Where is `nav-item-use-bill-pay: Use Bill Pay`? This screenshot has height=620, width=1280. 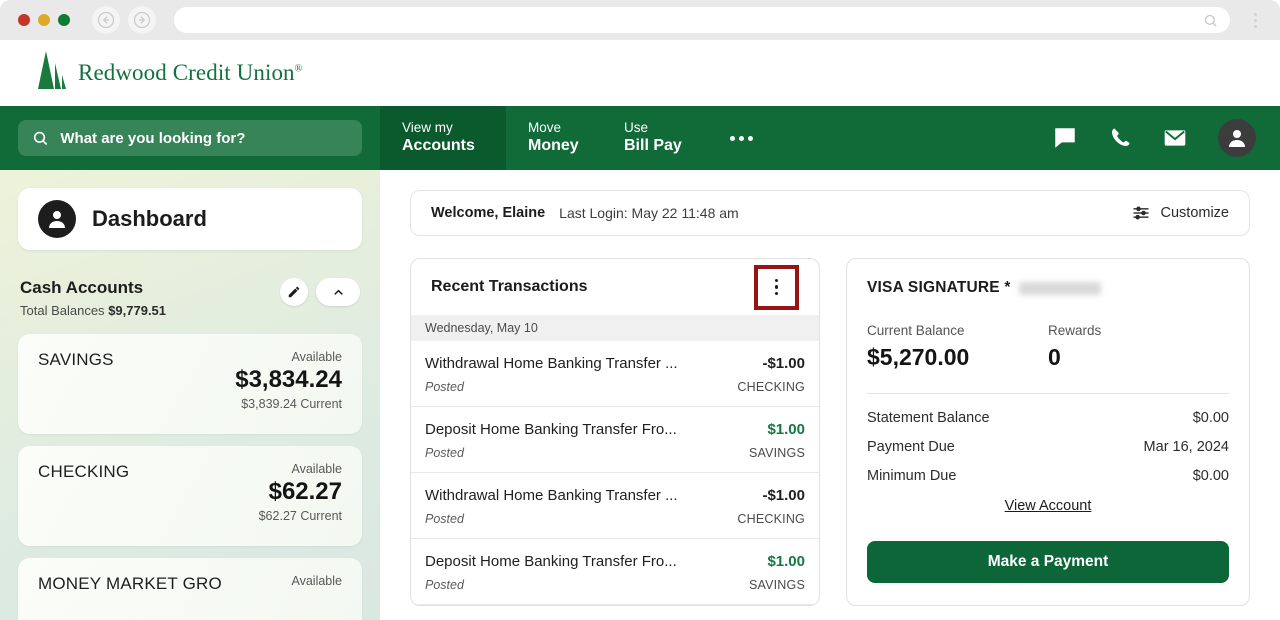
nav-item-use-bill-pay: Use Bill Pay is located at coordinates (653, 138).